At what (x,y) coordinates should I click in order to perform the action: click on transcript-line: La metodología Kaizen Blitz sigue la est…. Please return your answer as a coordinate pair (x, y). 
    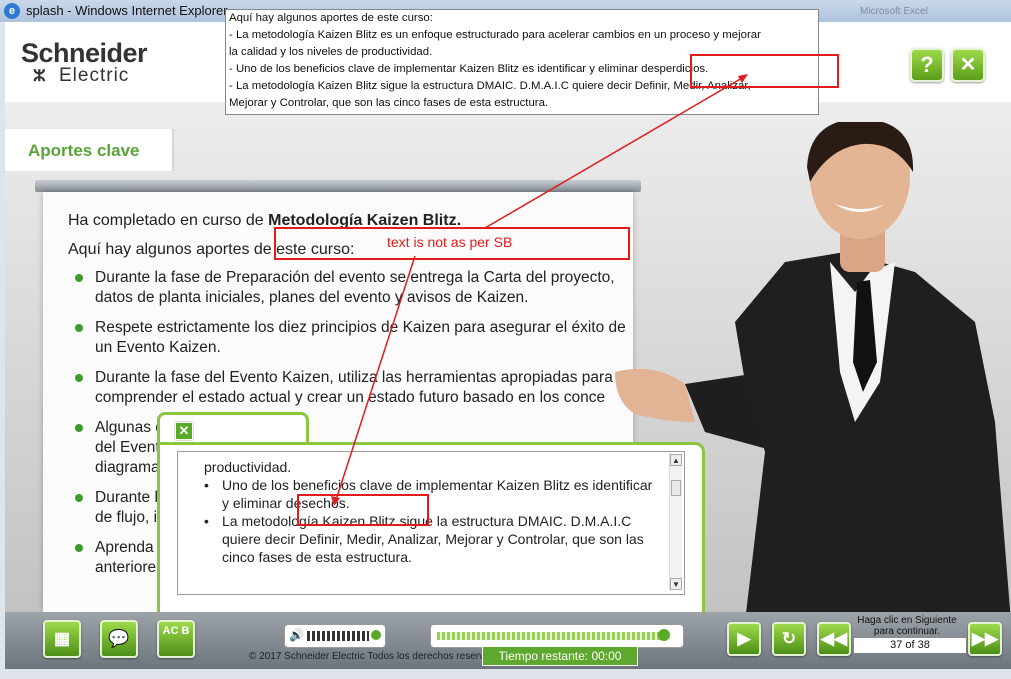
    Looking at the image, I should click on (429, 539).